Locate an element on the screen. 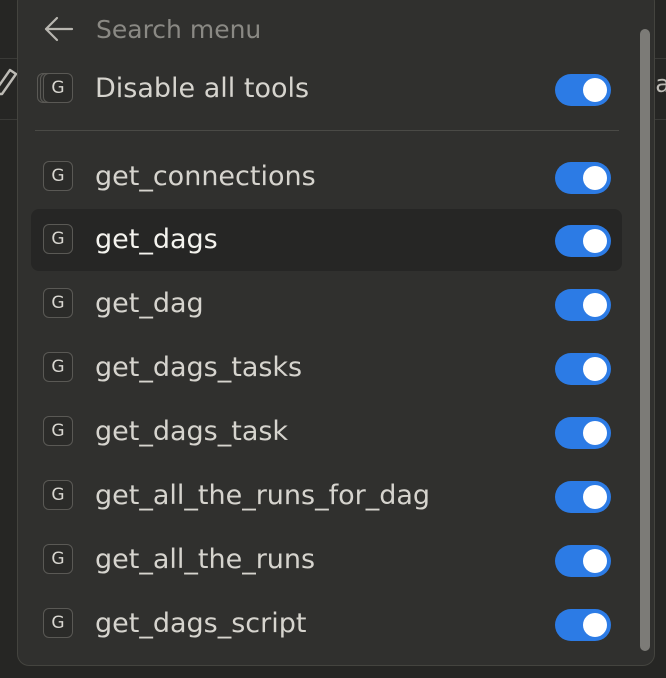  scrollbar is located at coordinates (645, 340).